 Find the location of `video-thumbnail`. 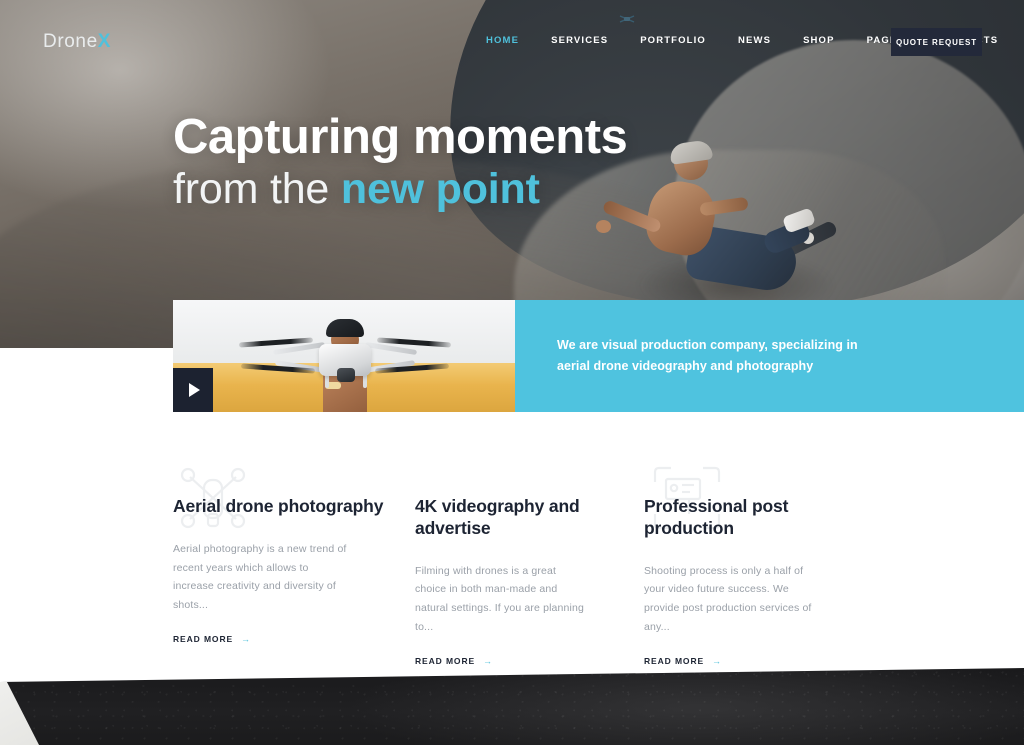

video-thumbnail is located at coordinates (344, 356).